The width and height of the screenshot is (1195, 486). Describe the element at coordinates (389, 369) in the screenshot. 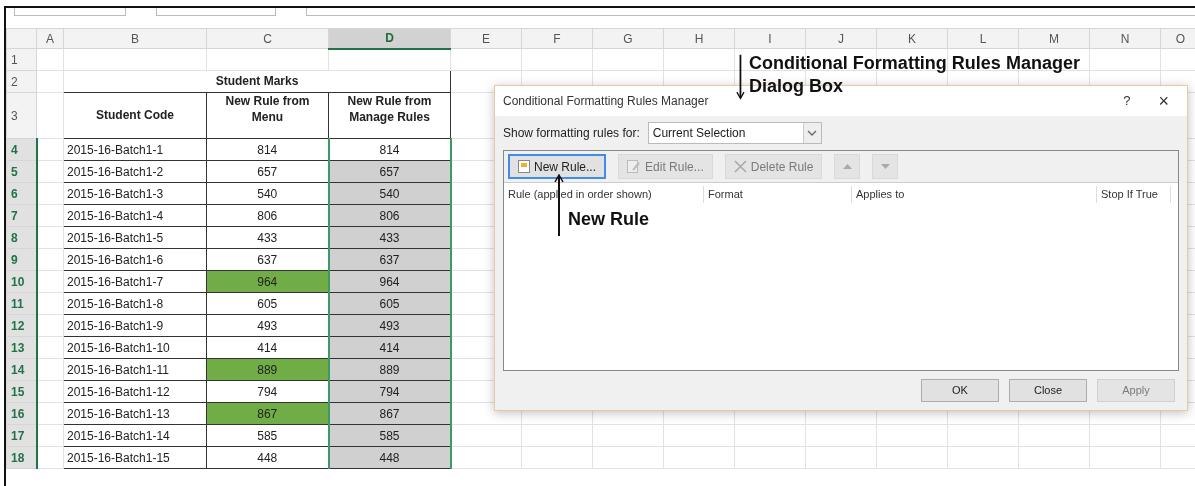

I see `table-cell: 889` at that location.